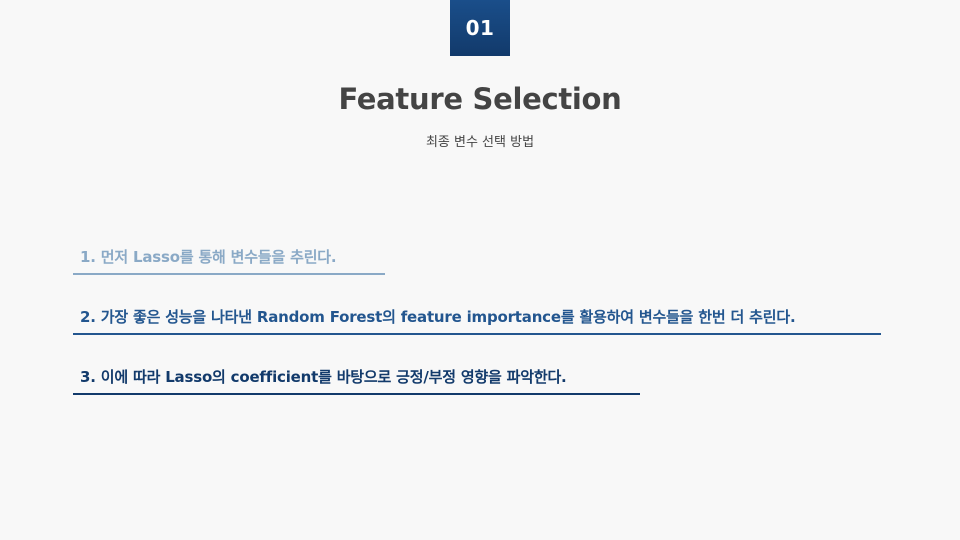 This screenshot has width=960, height=540. What do you see at coordinates (480, 142) in the screenshot?
I see `slide-subtitle: 최종 변수 선택 방법` at bounding box center [480, 142].